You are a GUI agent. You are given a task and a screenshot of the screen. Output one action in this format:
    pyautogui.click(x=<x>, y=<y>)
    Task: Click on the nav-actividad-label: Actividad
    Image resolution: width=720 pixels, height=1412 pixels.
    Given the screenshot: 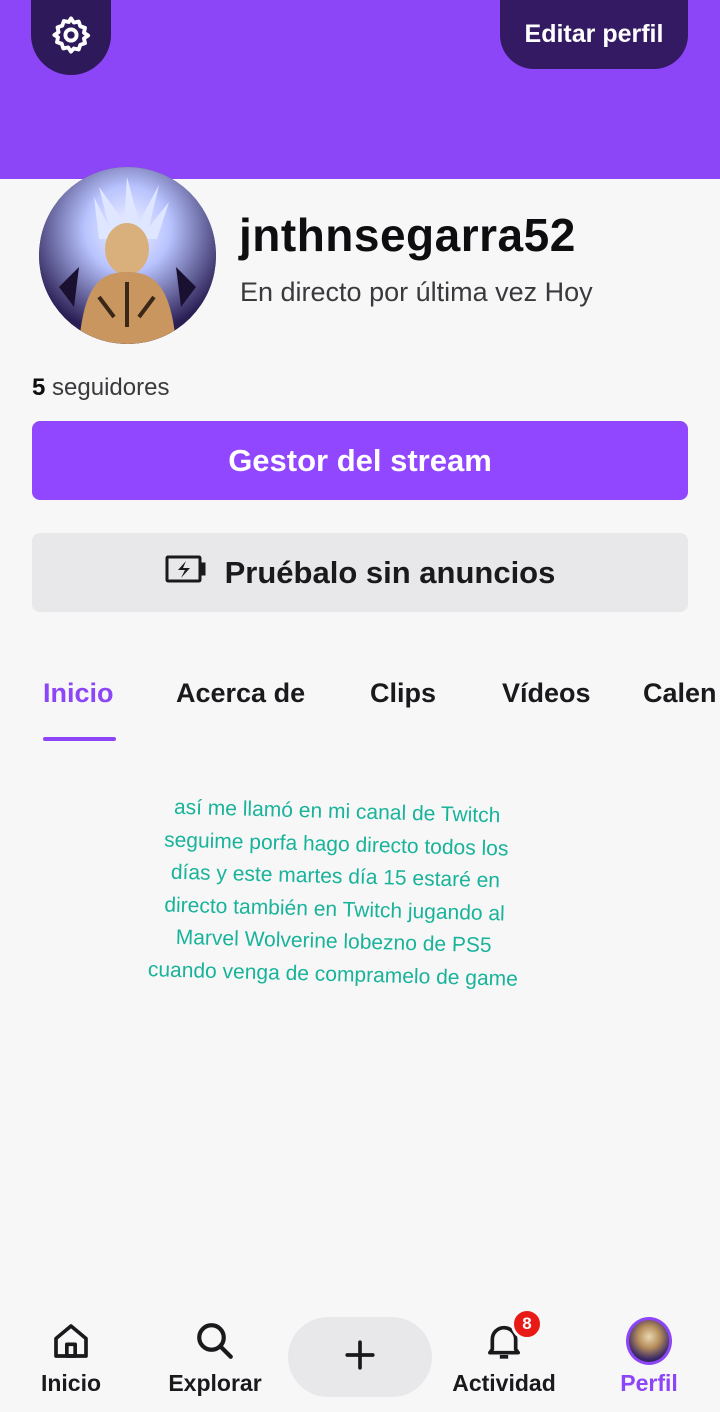 What is the action you would take?
    pyautogui.click(x=504, y=1383)
    